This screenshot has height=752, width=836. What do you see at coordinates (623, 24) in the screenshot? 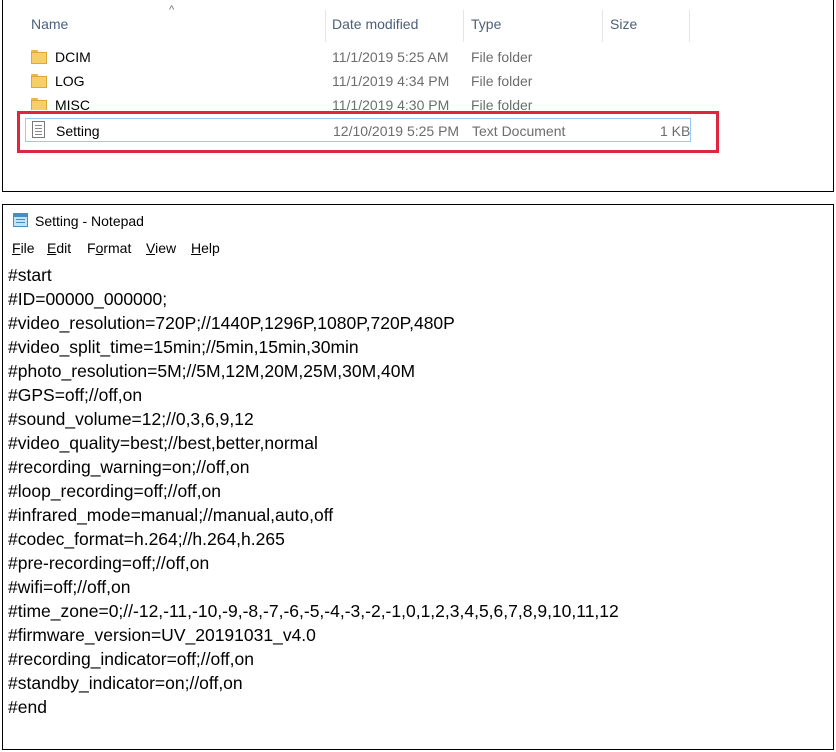
I see `column-header-size: Size` at bounding box center [623, 24].